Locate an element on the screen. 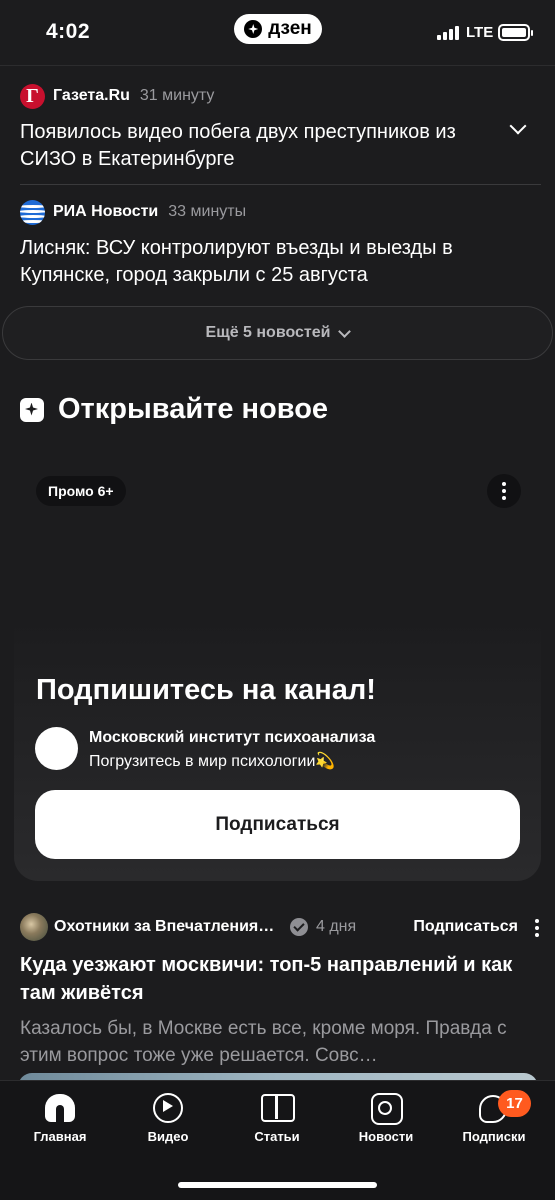  sparkle-icon is located at coordinates (32, 409).